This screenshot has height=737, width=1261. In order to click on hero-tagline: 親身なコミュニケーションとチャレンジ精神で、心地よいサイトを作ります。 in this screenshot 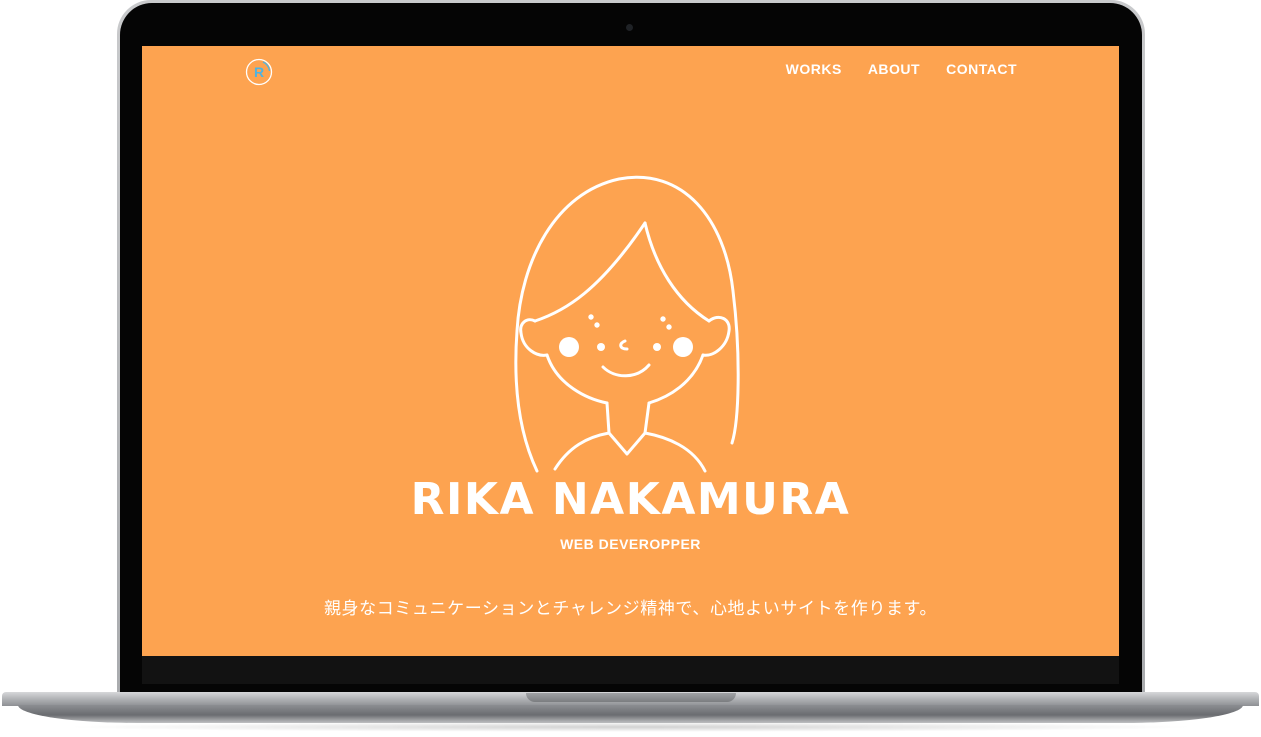, I will do `click(630, 609)`.